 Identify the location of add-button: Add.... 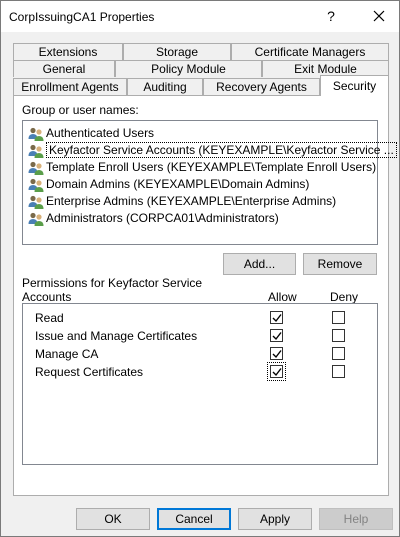
(259, 264).